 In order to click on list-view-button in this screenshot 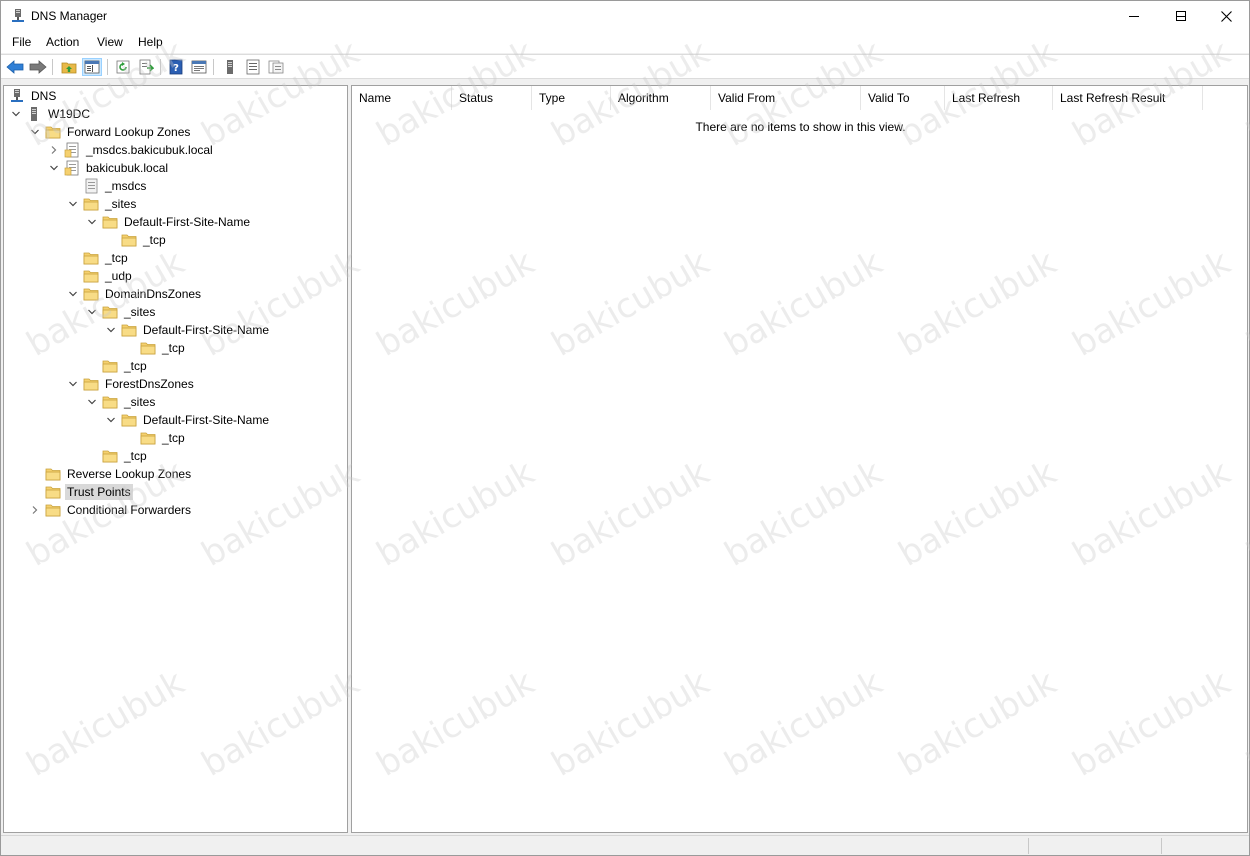, I will do `click(253, 67)`.